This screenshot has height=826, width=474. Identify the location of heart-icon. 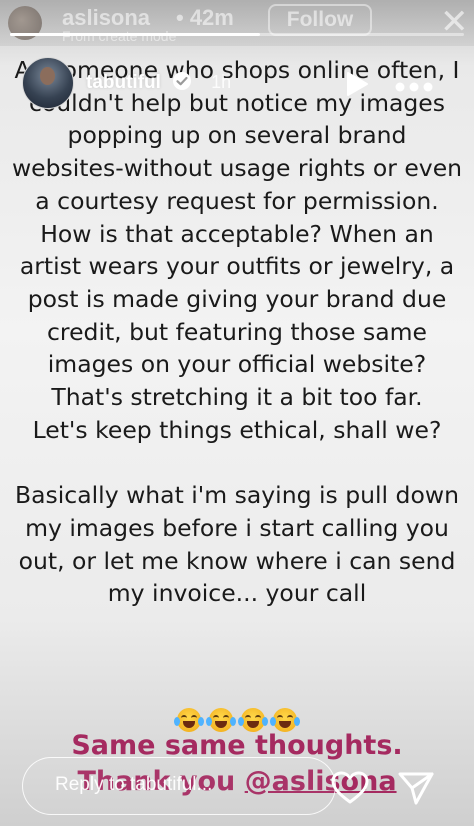
(350, 790).